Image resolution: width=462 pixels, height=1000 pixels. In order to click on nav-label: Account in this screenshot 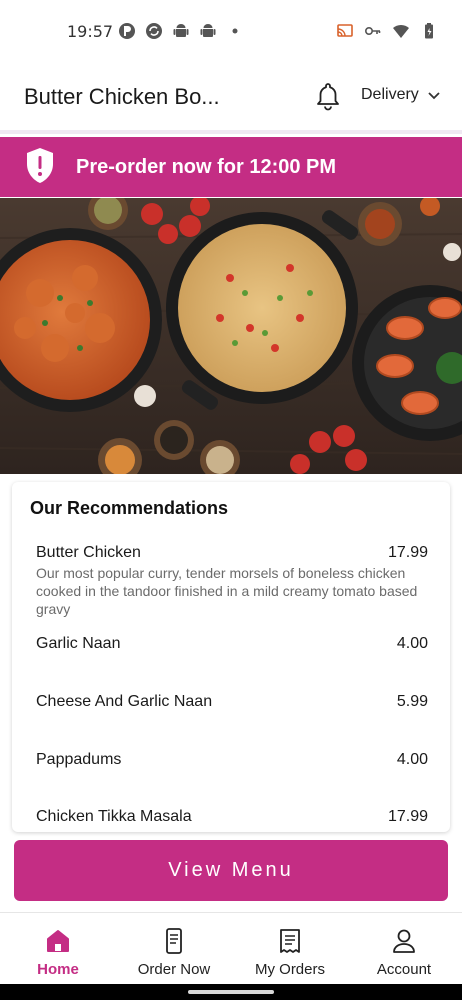, I will do `click(404, 969)`.